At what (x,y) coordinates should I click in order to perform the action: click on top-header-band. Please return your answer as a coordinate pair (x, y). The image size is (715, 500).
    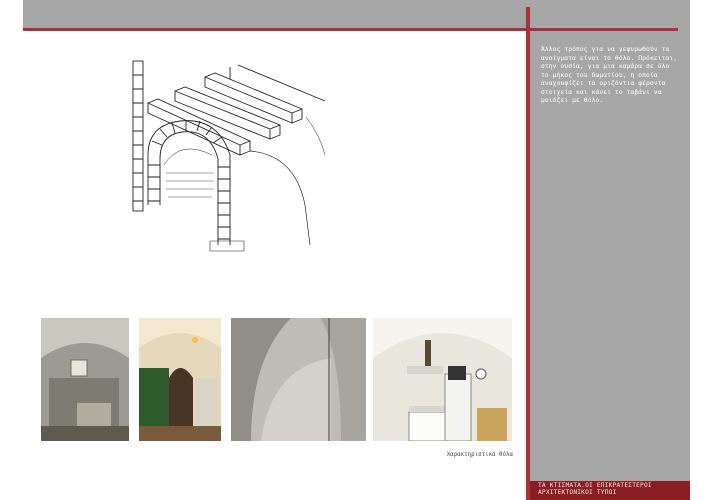
    Looking at the image, I should click on (356, 15).